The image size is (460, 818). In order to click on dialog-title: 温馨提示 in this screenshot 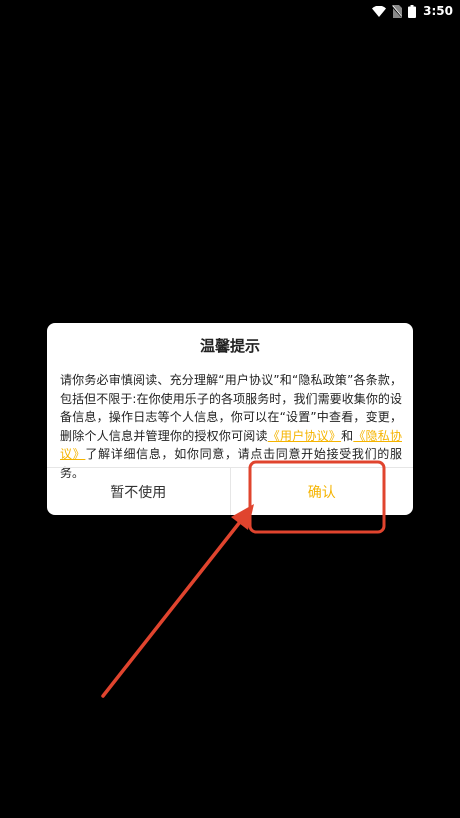, I will do `click(229, 346)`.